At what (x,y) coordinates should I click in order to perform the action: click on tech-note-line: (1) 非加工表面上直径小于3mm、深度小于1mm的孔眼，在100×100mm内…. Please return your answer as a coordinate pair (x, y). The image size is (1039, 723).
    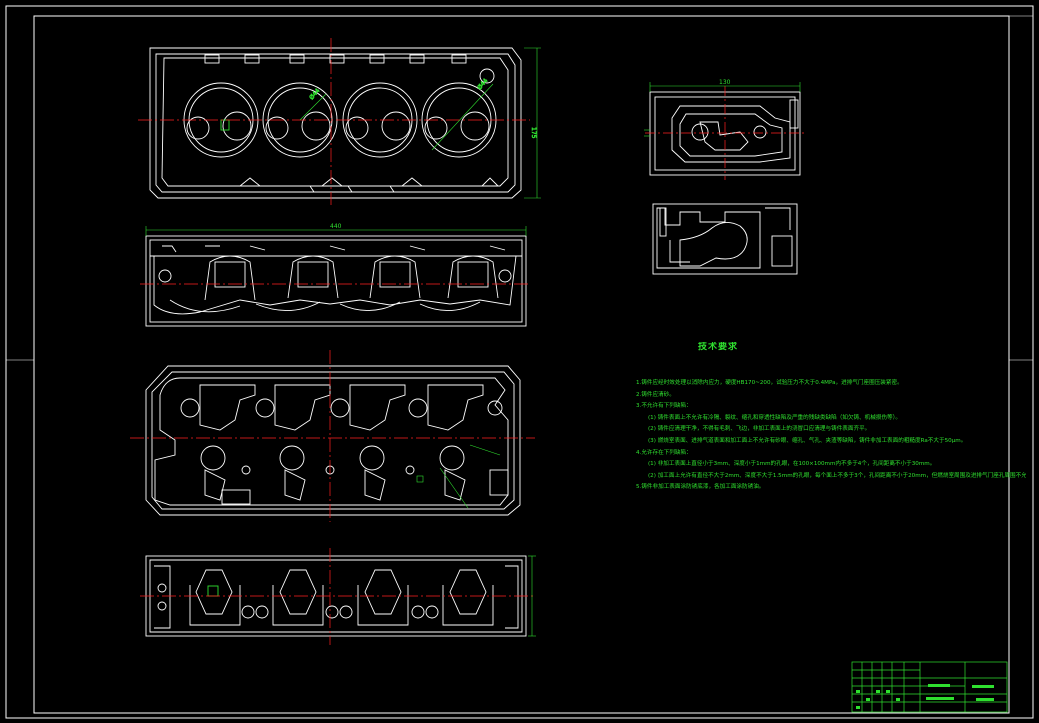
    Looking at the image, I should click on (792, 464).